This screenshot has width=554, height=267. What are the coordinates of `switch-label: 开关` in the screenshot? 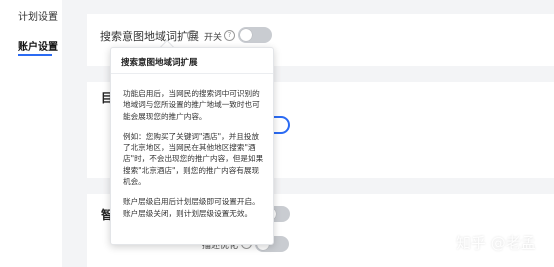 It's located at (213, 38).